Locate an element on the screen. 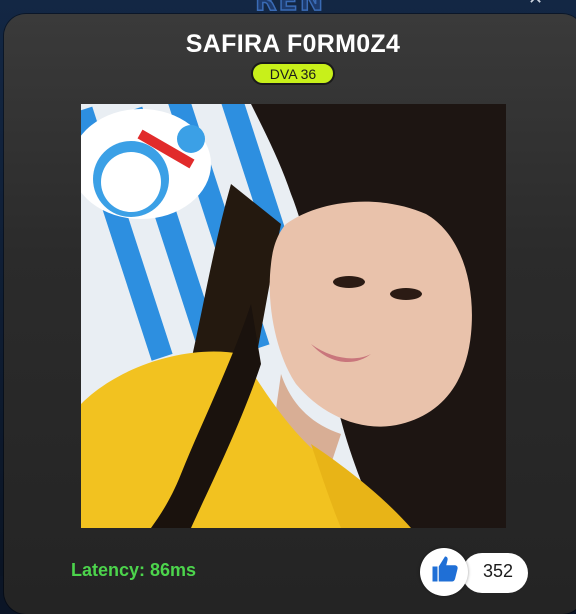  thumbs-up-icon is located at coordinates (445, 569).